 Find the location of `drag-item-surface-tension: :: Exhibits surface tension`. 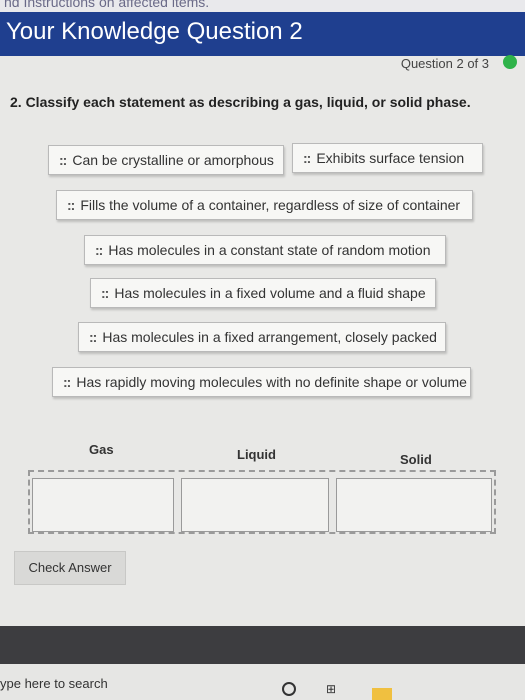

drag-item-surface-tension: :: Exhibits surface tension is located at coordinates (387, 158).